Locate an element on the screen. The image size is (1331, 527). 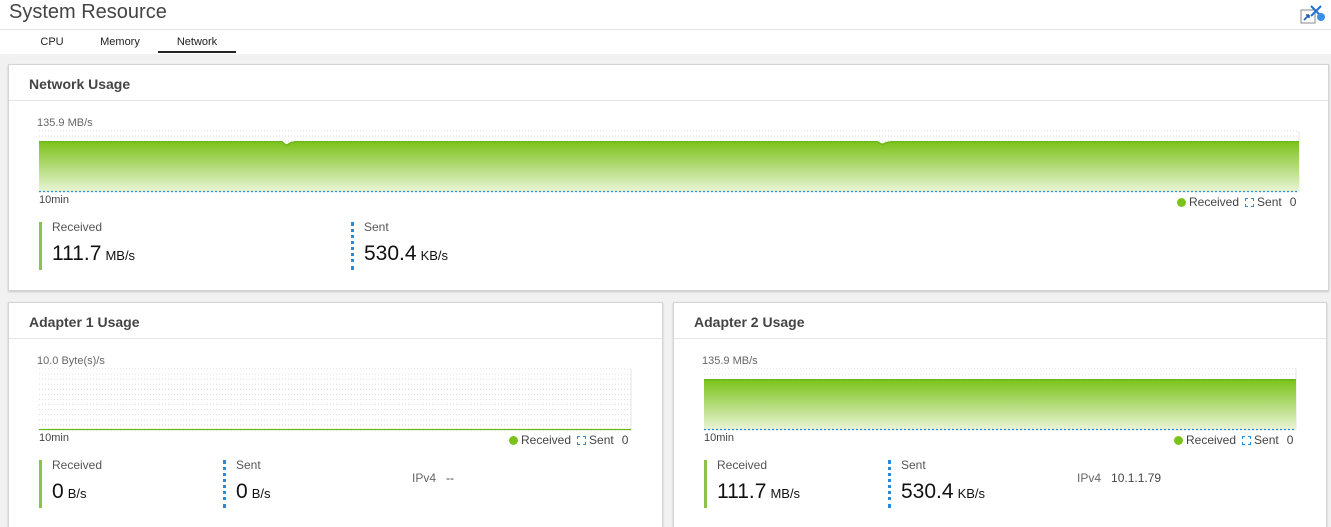
sent-unit: B/s is located at coordinates (261, 493).